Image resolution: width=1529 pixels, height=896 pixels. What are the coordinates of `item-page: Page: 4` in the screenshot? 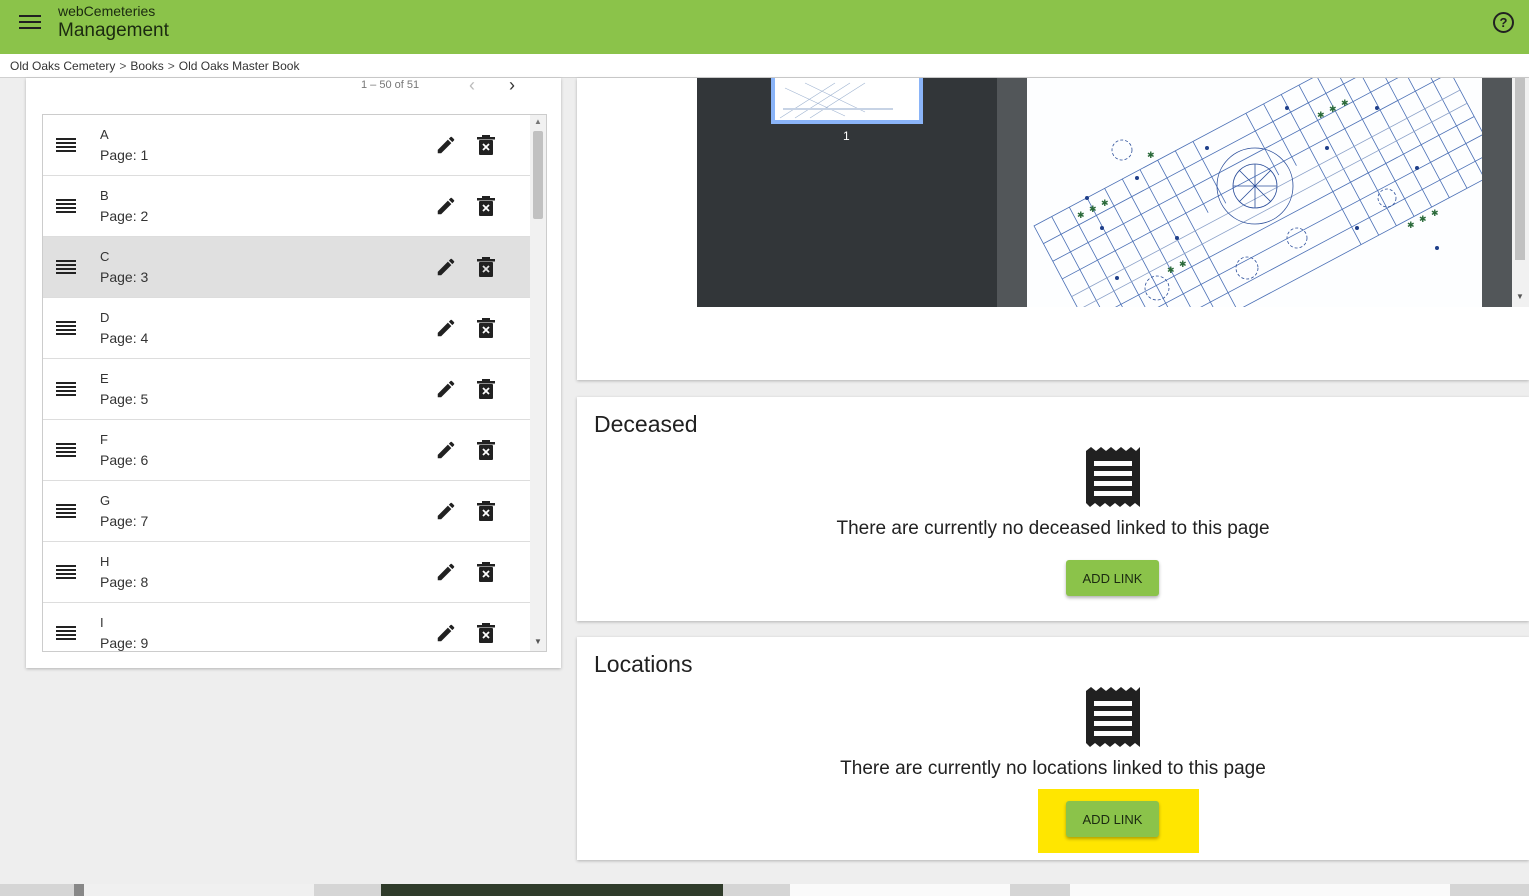 It's located at (124, 338).